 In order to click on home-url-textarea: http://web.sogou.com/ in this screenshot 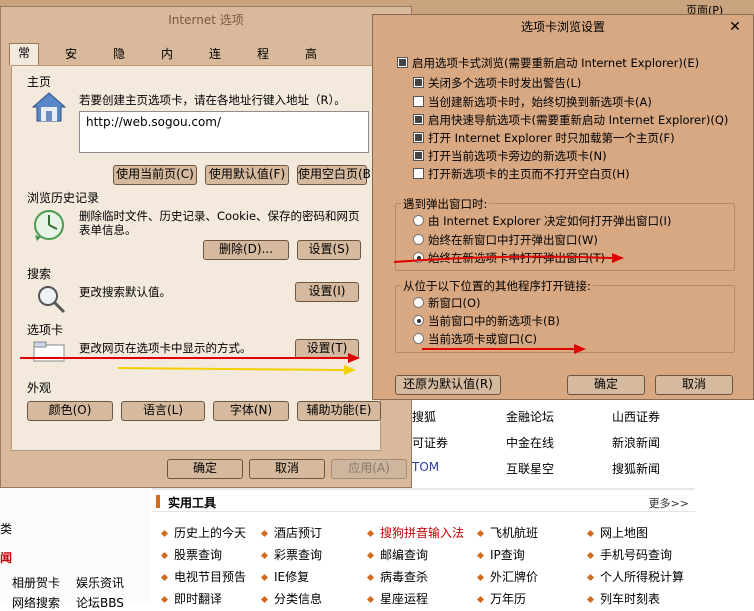, I will do `click(224, 132)`.